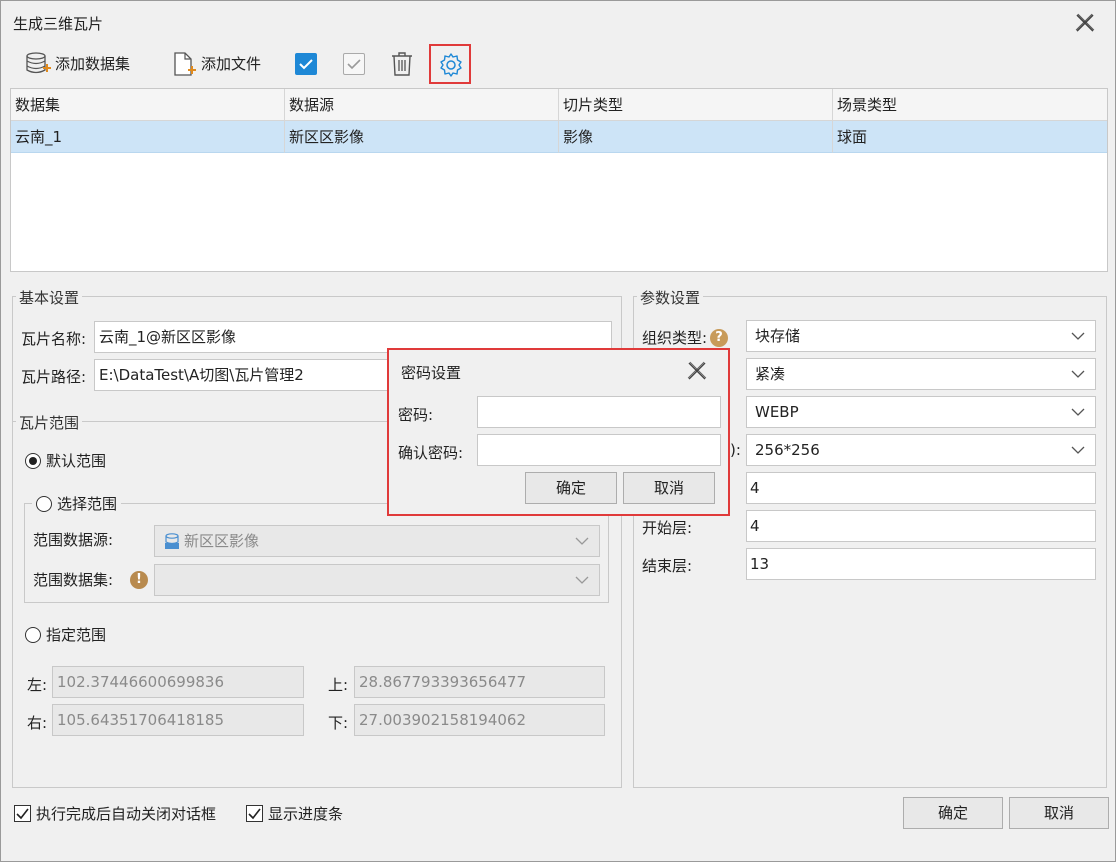 Image resolution: width=1116 pixels, height=862 pixels. Describe the element at coordinates (126, 814) in the screenshot. I see `auto-close-label: 执行完成后自动关闭对话框` at that location.